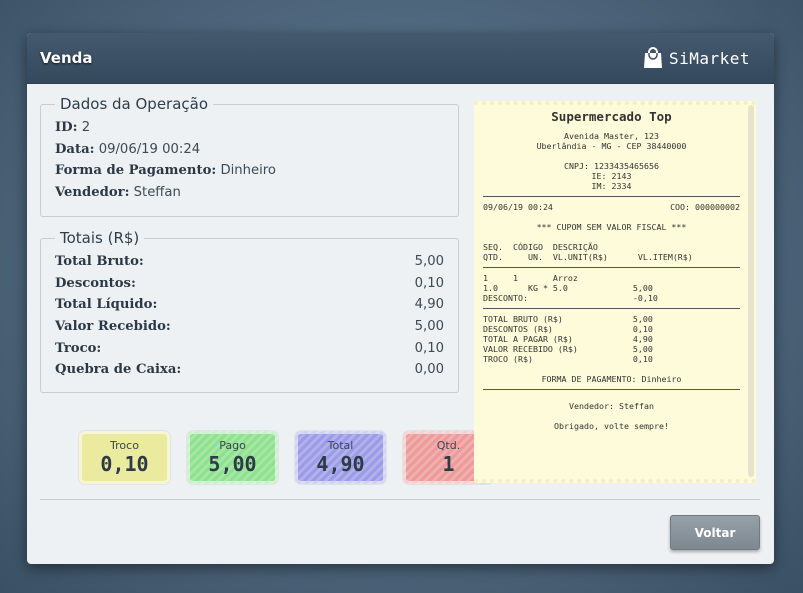 This screenshot has width=803, height=593. What do you see at coordinates (286, 457) in the screenshot?
I see `summary-tiles: Troco 0,10 Pago 5,00 Total 4,90 Qtd. 1` at bounding box center [286, 457].